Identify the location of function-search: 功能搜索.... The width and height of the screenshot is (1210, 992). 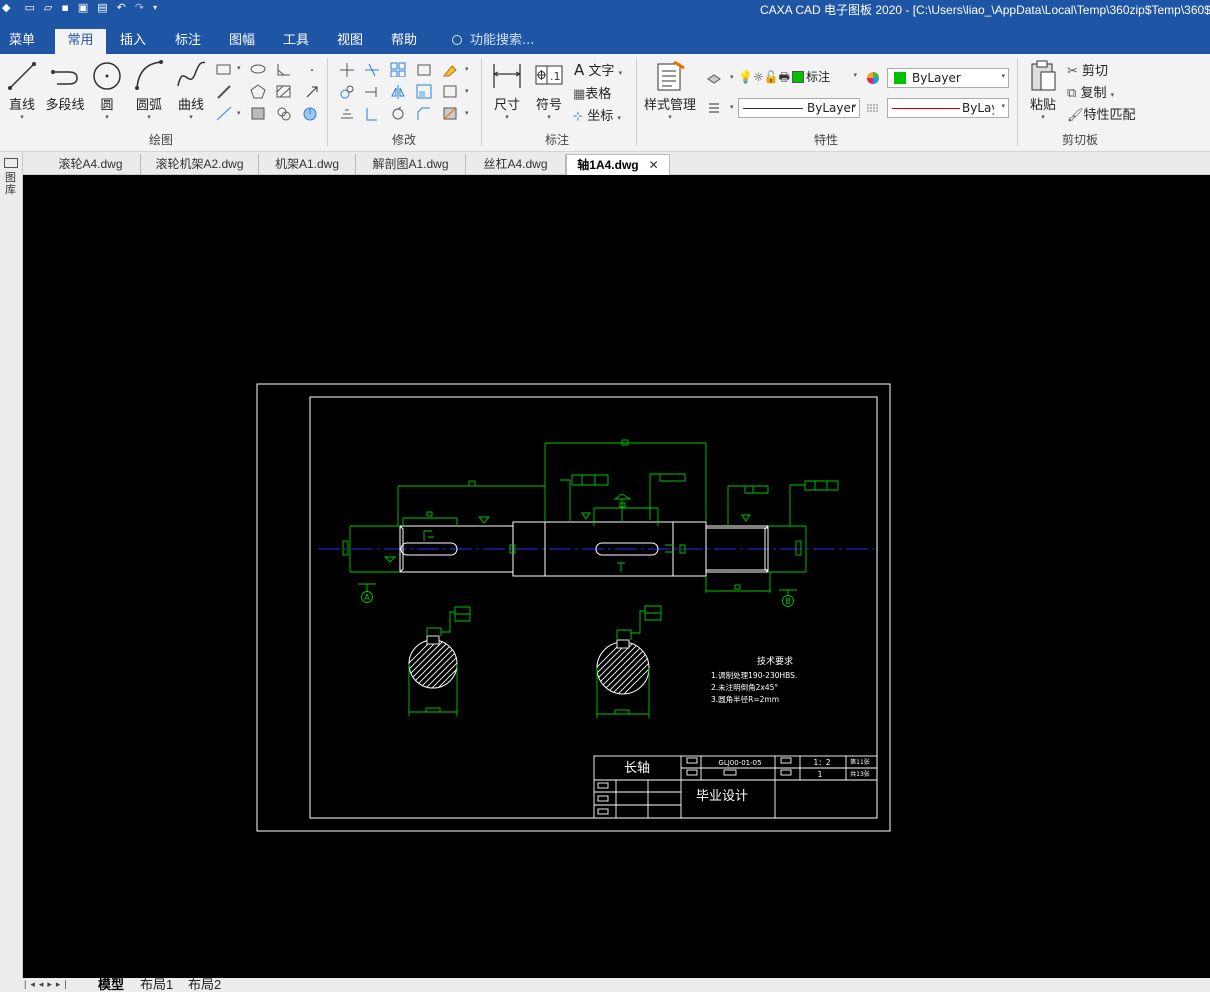
(493, 41).